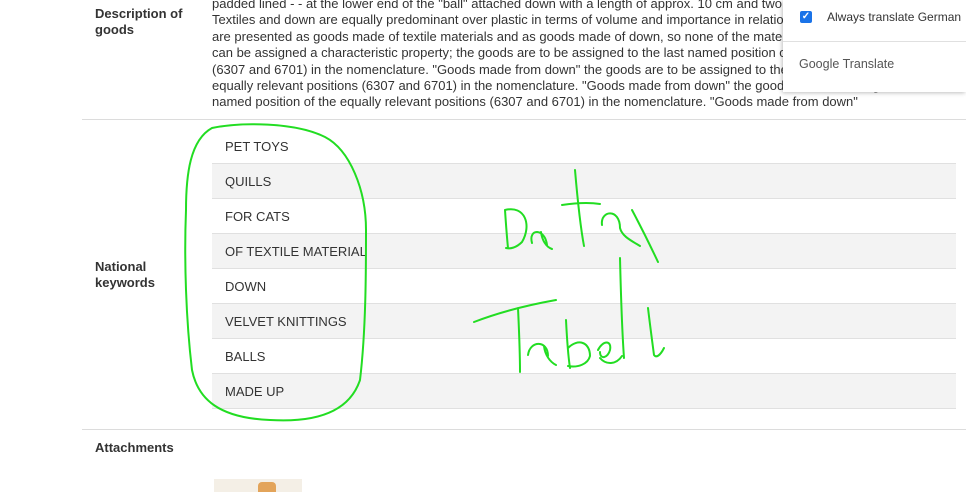 Image resolution: width=966 pixels, height=492 pixels. Describe the element at coordinates (125, 282) in the screenshot. I see `keywords-label-line2: keywords` at that location.